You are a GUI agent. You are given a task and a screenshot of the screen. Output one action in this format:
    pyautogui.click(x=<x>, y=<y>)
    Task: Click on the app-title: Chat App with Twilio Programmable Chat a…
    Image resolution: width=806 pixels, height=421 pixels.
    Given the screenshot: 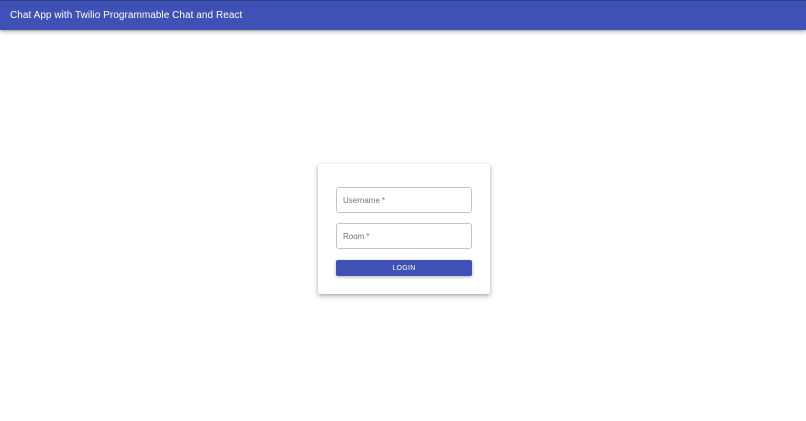 What is the action you would take?
    pyautogui.click(x=126, y=15)
    